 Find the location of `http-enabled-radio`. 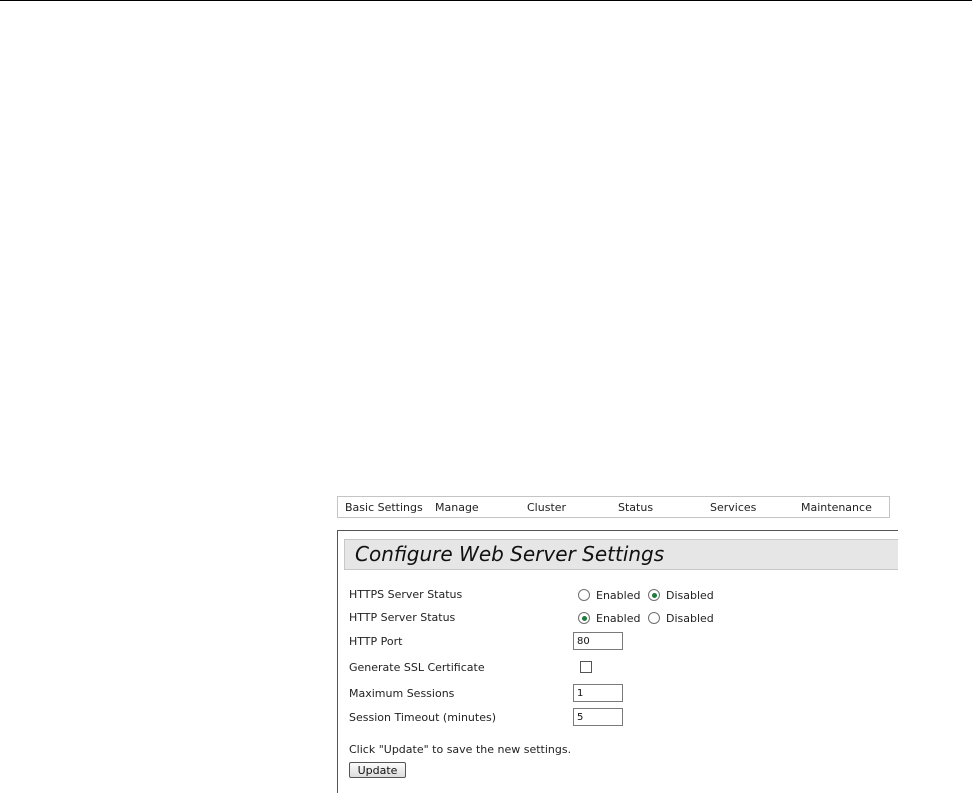

http-enabled-radio is located at coordinates (584, 618).